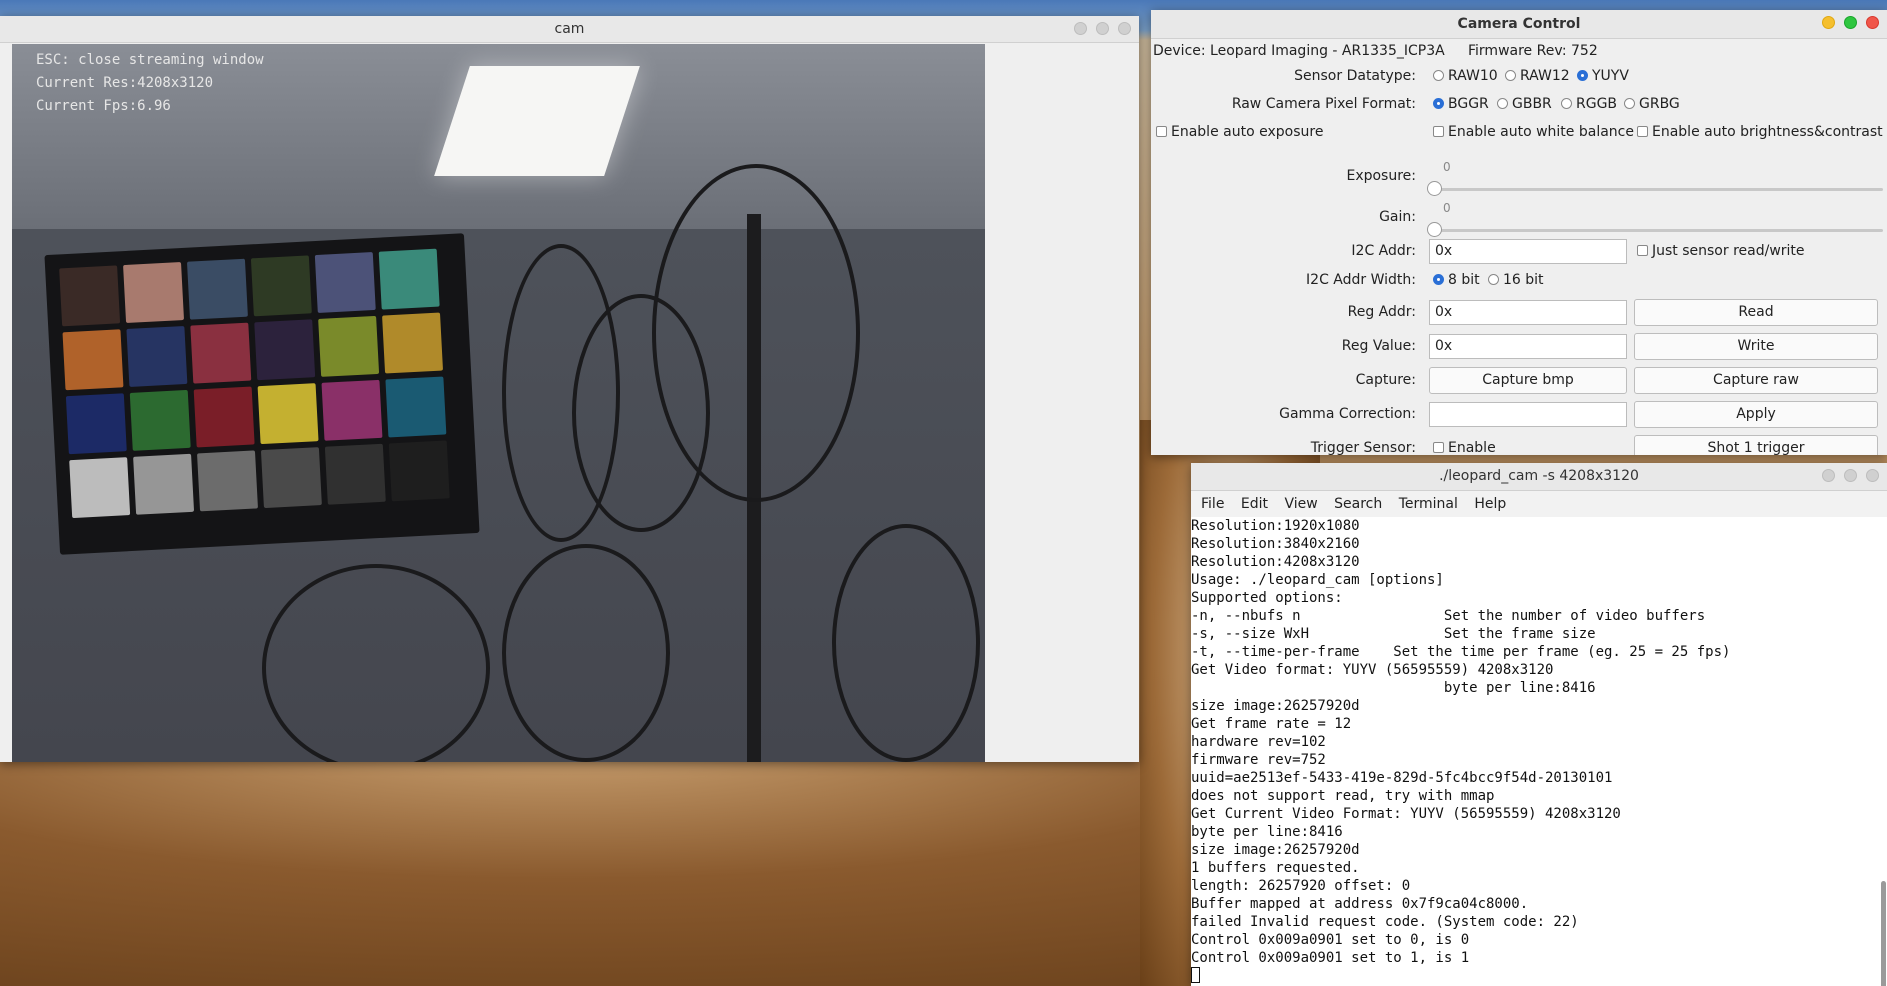 The height and width of the screenshot is (986, 1887). I want to click on trigger-enable-label: Enable, so click(1472, 447).